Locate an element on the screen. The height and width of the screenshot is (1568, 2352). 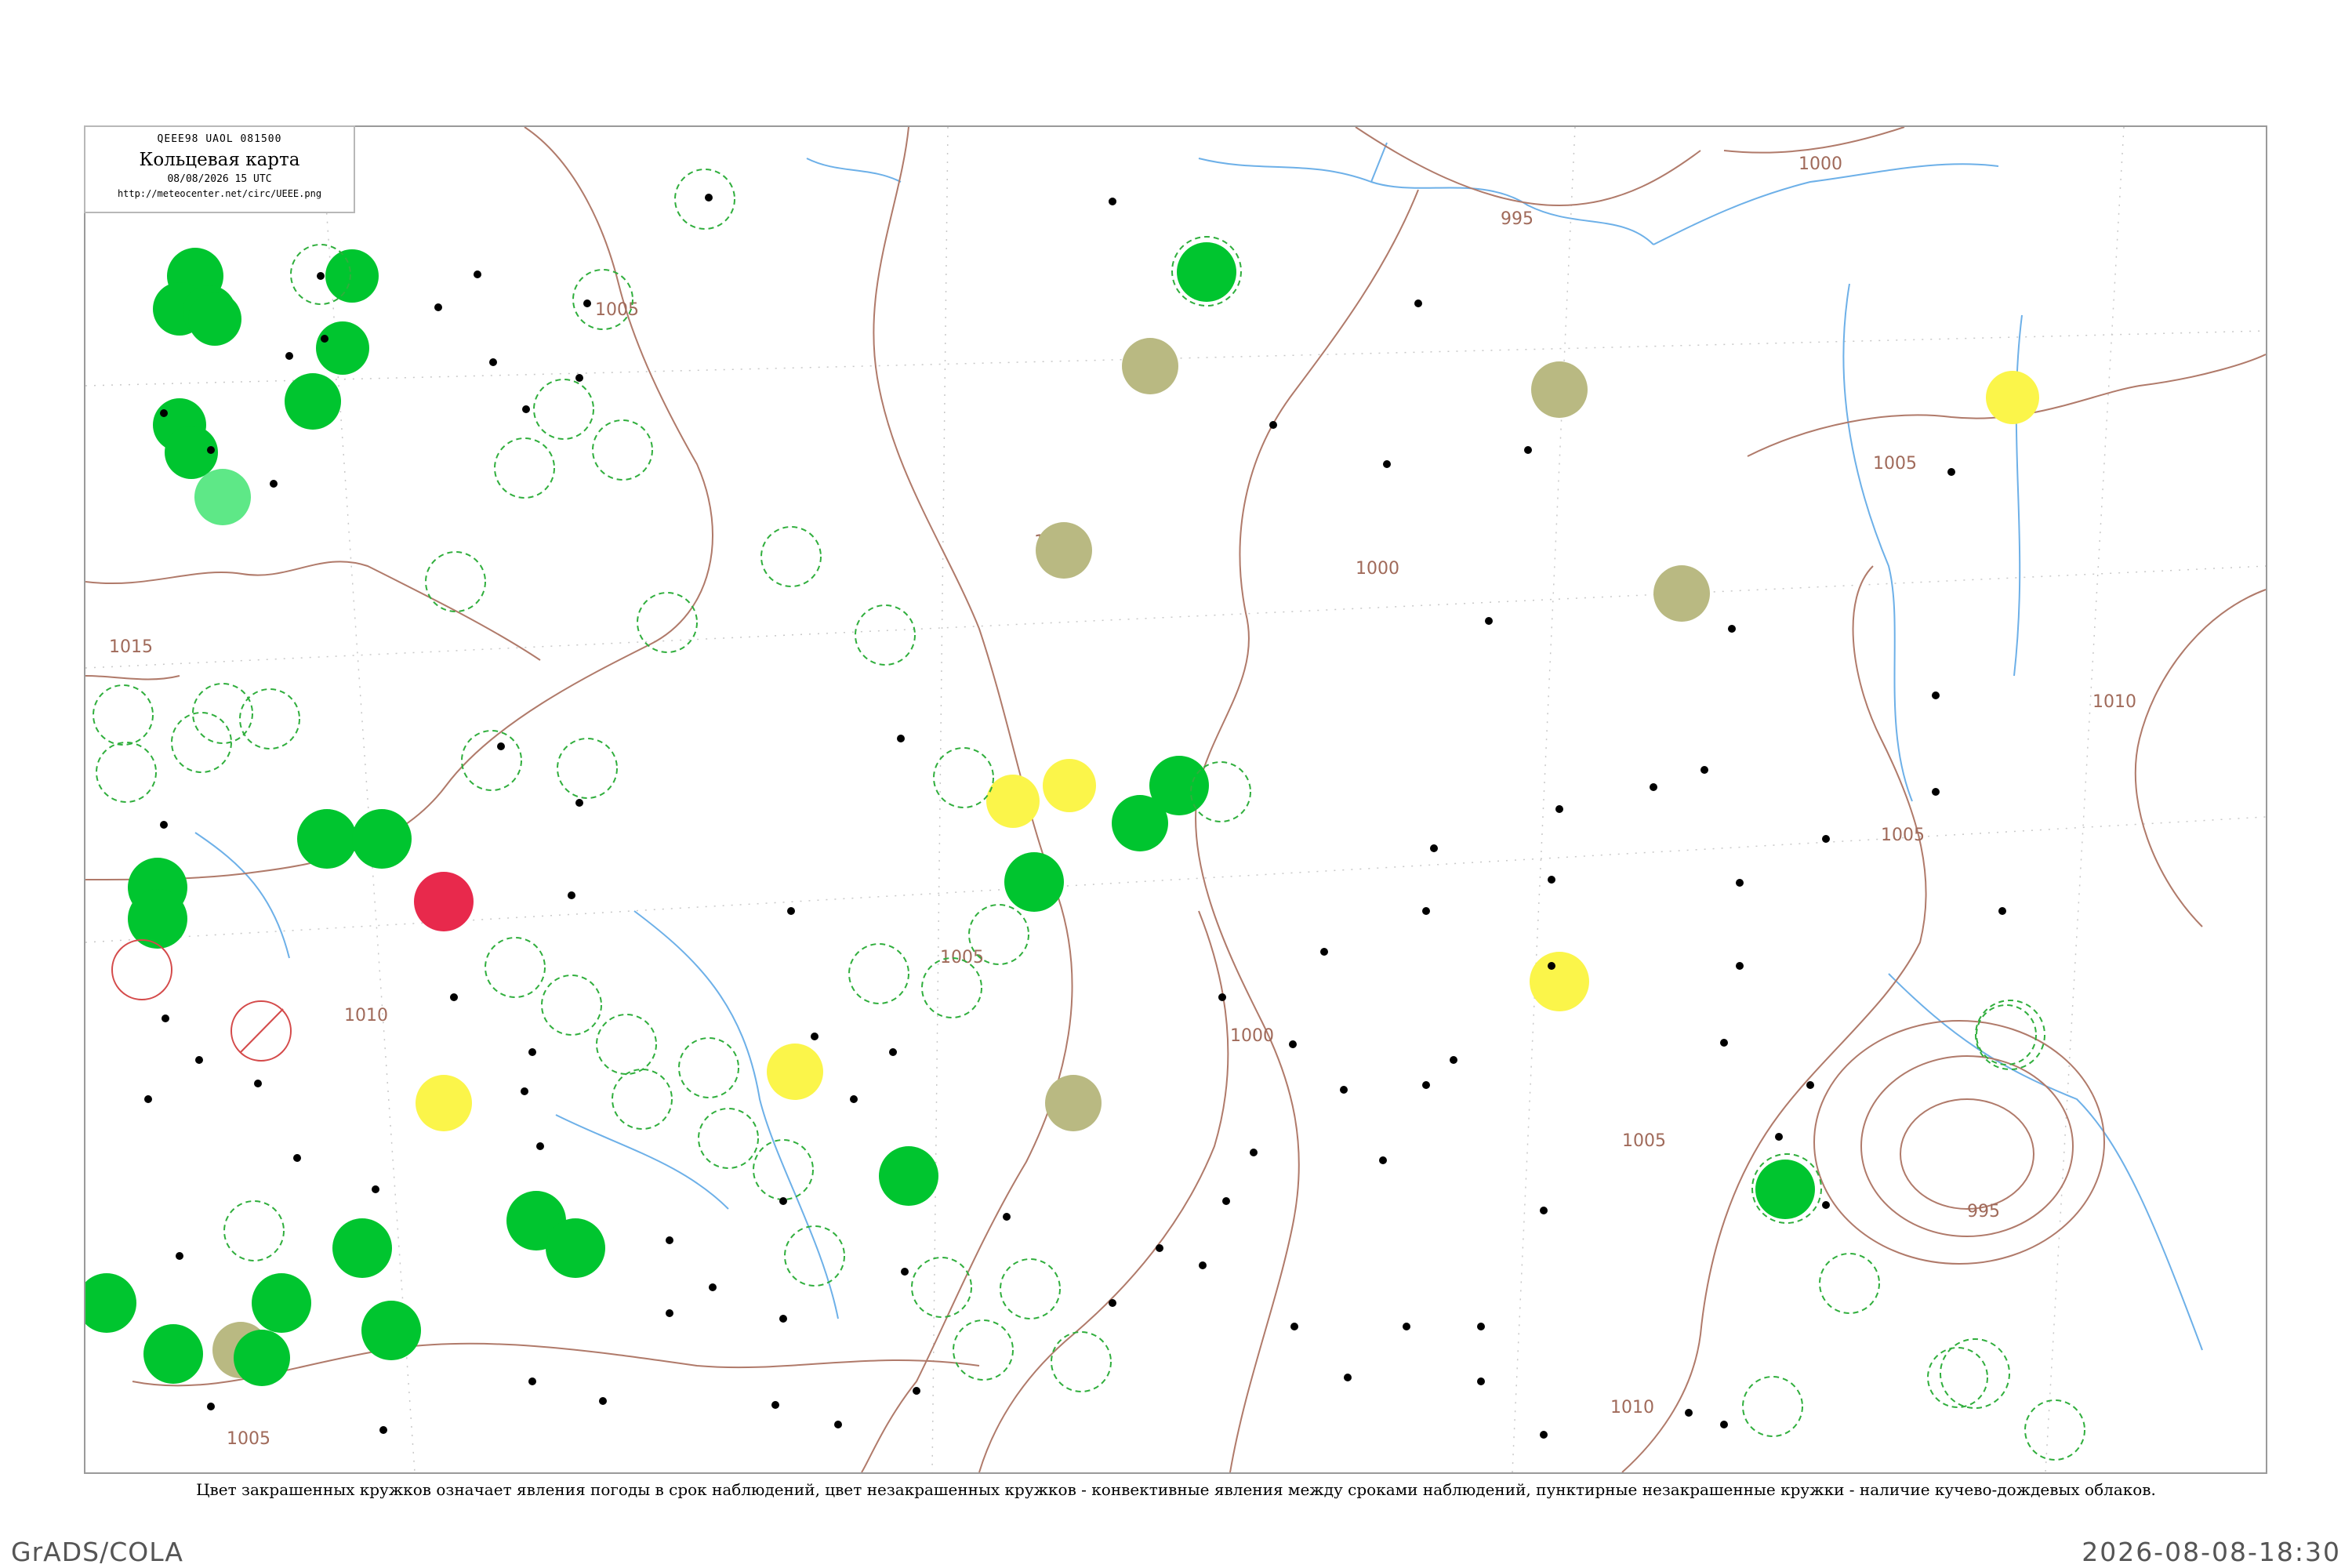
station-circle-red is located at coordinates (444, 901).